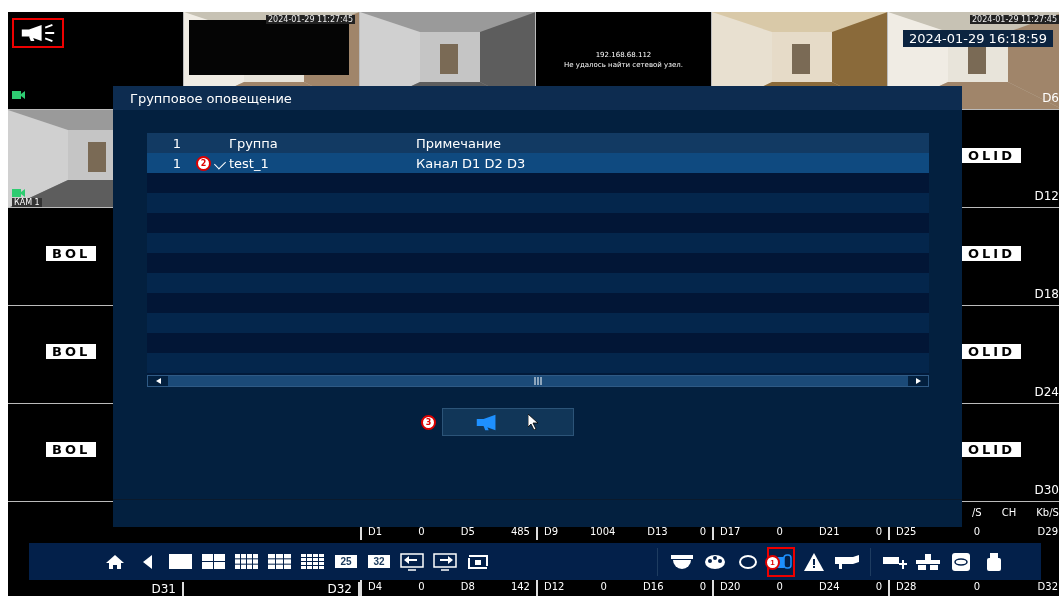  Describe the element at coordinates (538, 163) in the screenshot. I see `table-row: 1 2 test_1 Канал D1 D2 D3` at that location.